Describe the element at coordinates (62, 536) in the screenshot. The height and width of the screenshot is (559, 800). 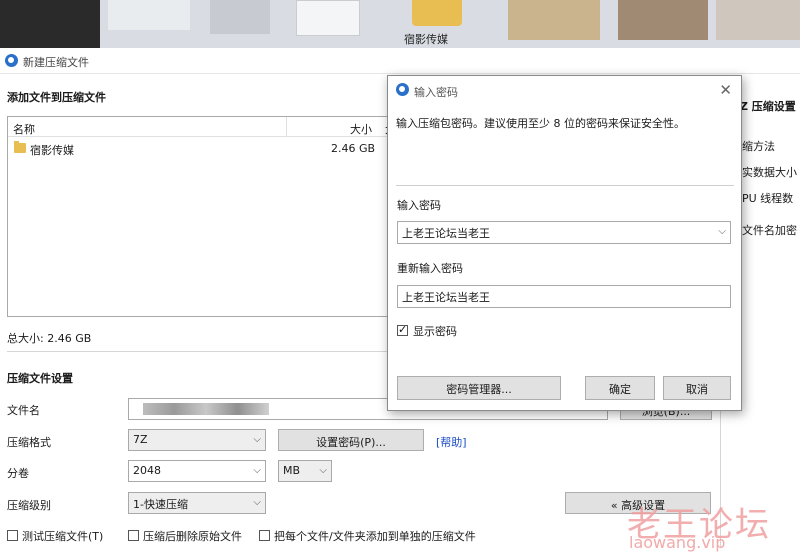
I see `test-archive-label: 测试压缩文件(T)` at that location.